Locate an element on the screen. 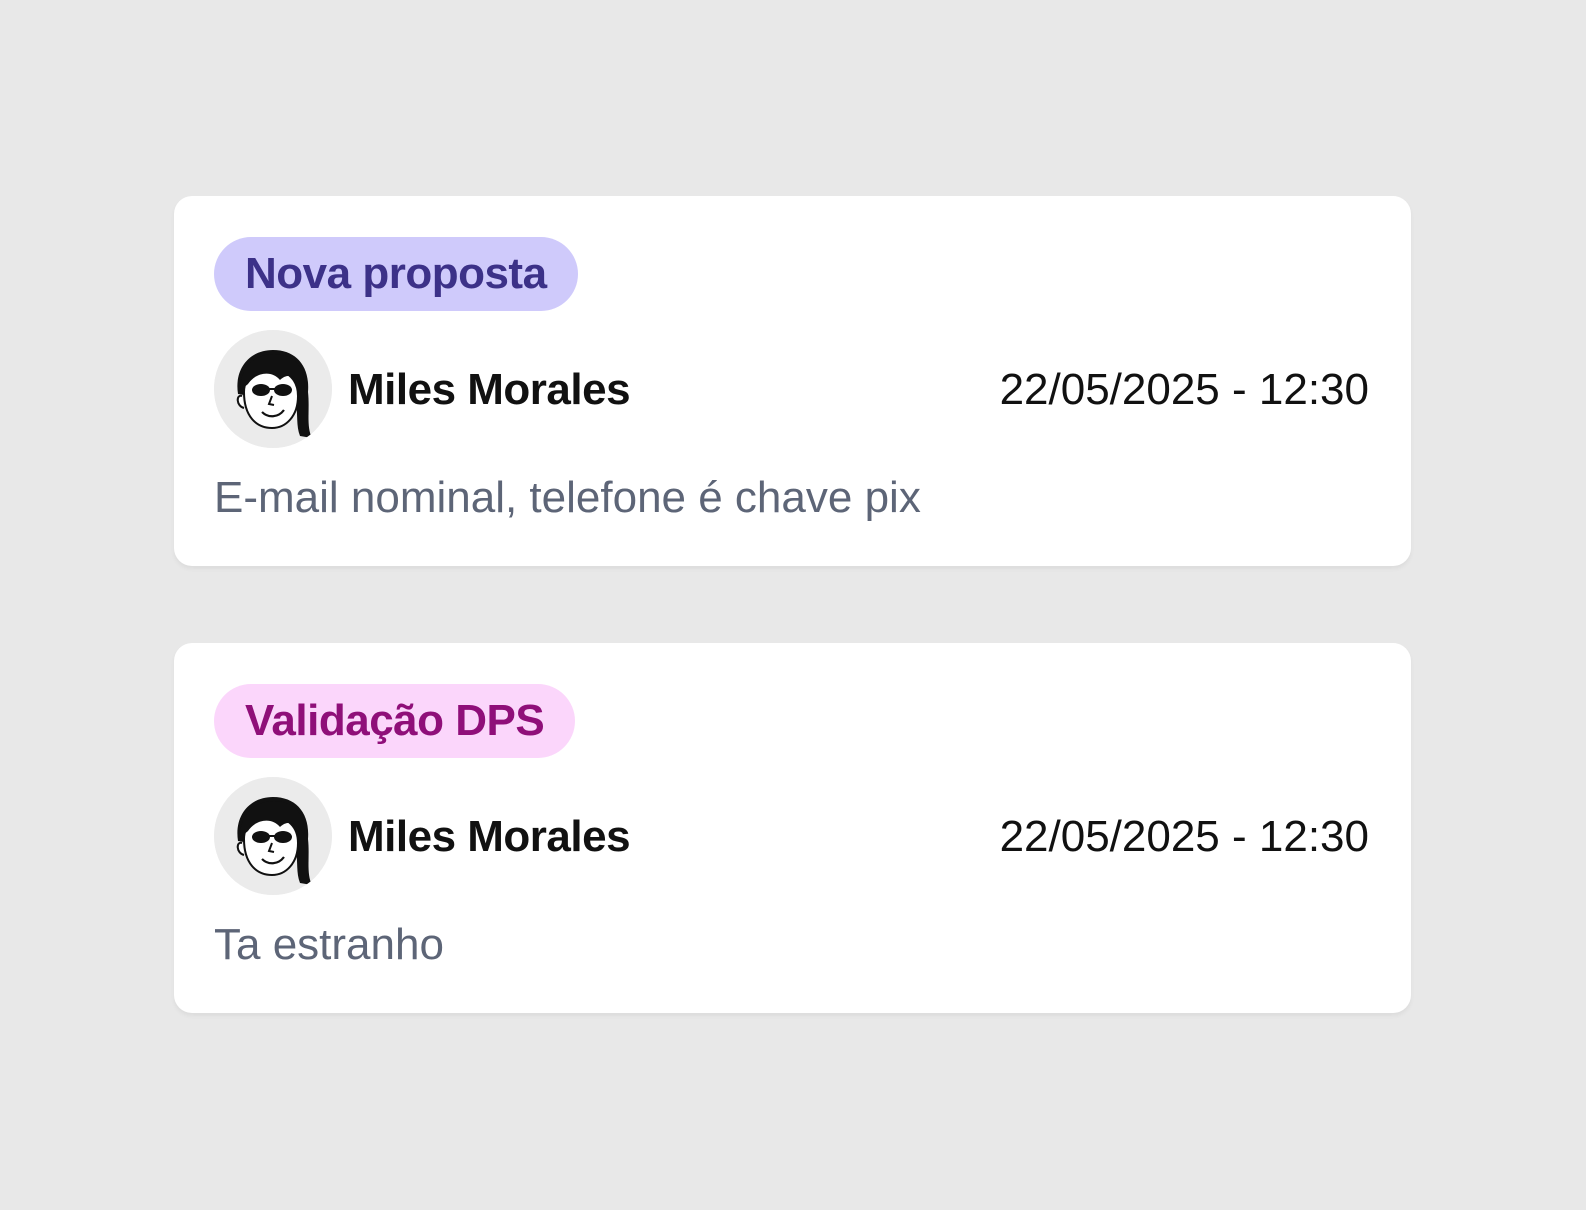 This screenshot has height=1210, width=1586. comment-text: Ta estranho is located at coordinates (329, 944).